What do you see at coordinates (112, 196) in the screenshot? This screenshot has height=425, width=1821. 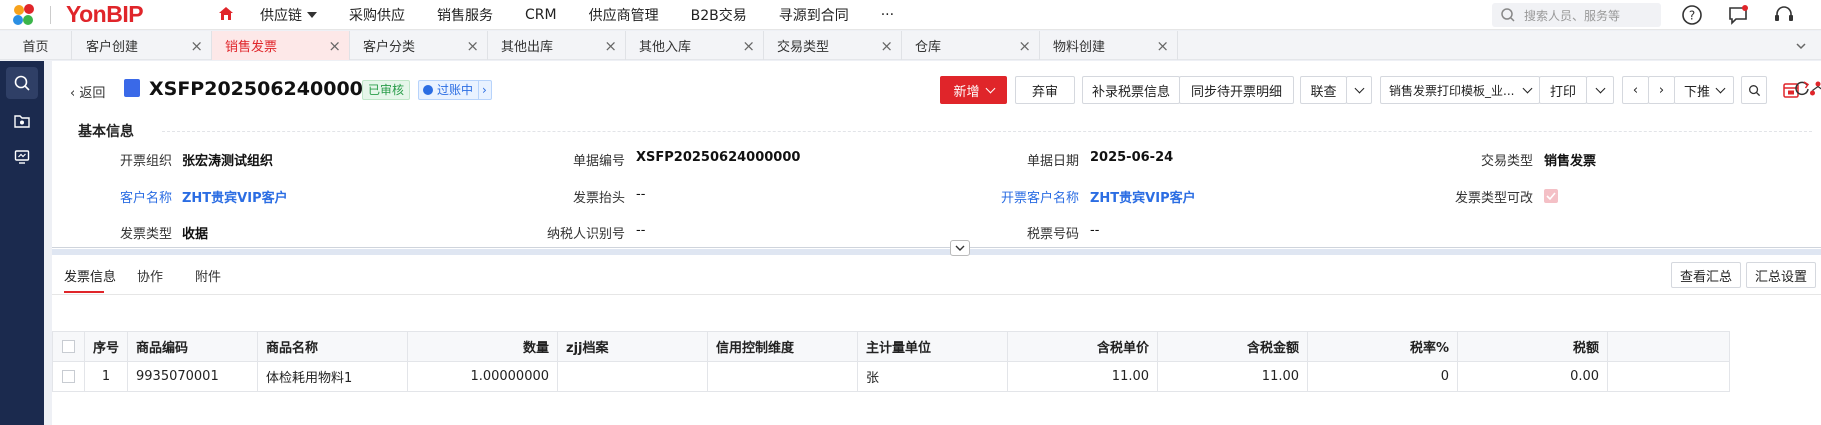 I see `field-label-link: 客户名称` at bounding box center [112, 196].